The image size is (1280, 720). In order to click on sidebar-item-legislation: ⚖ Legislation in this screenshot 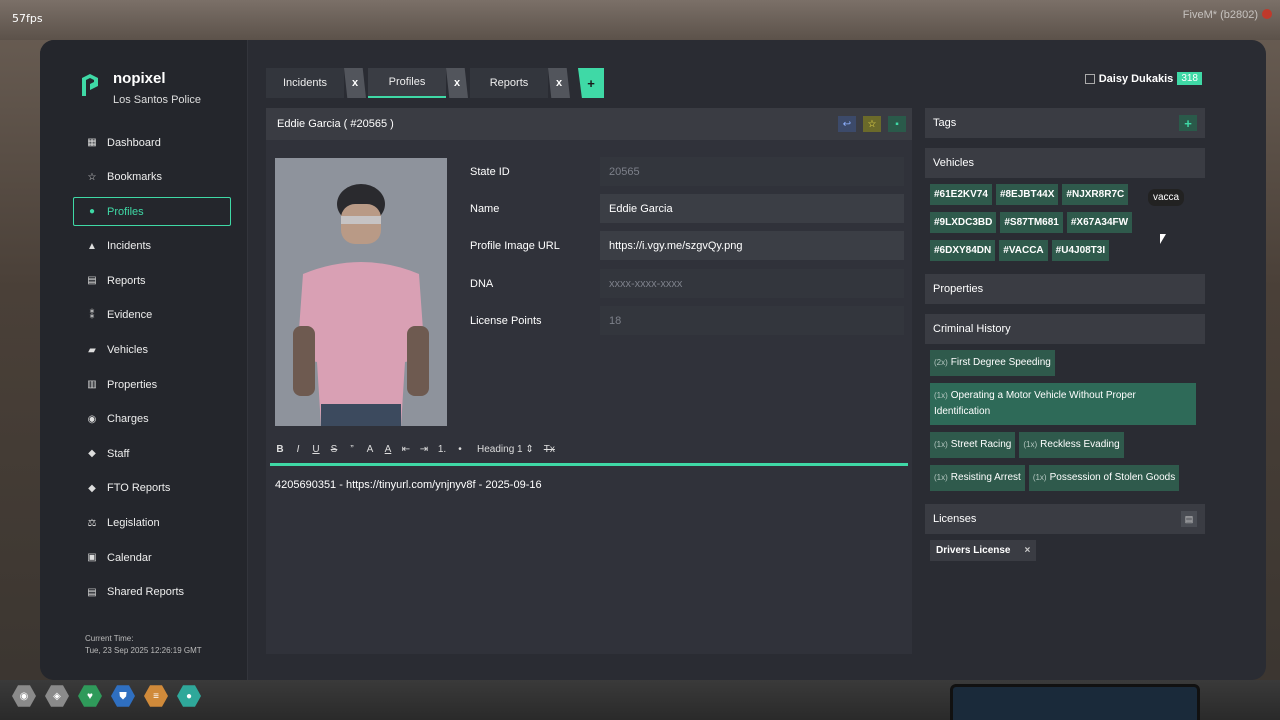, I will do `click(152, 523)`.